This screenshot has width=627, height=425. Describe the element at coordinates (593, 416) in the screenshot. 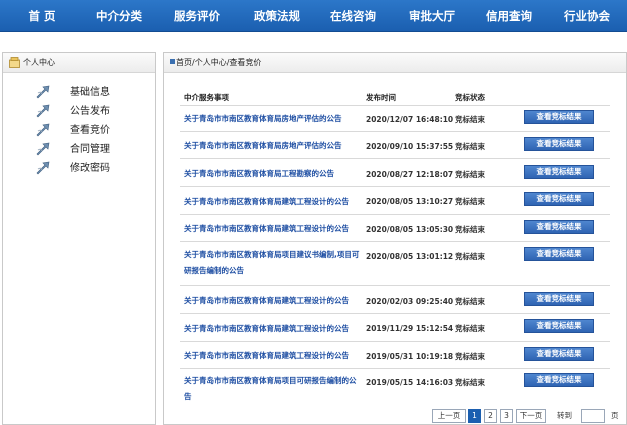

I see `goto-page-input` at that location.